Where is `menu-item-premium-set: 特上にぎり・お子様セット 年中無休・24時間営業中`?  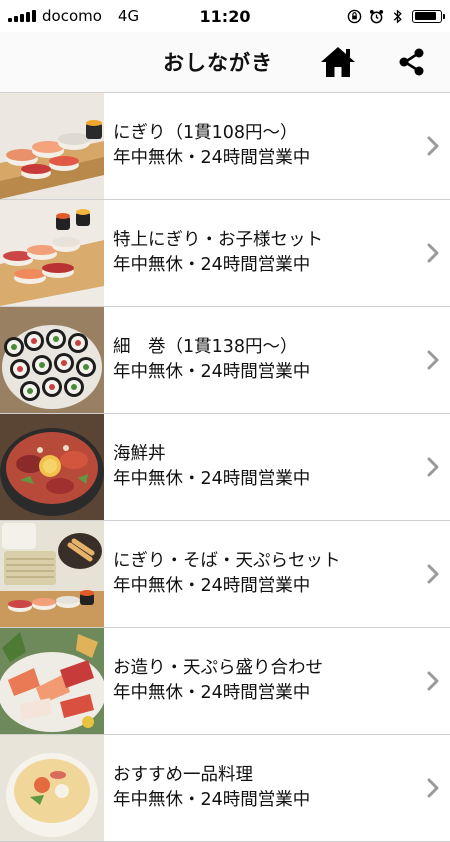
menu-item-premium-set: 特上にぎり・お子様セット 年中無休・24時間営業中 is located at coordinates (225, 253).